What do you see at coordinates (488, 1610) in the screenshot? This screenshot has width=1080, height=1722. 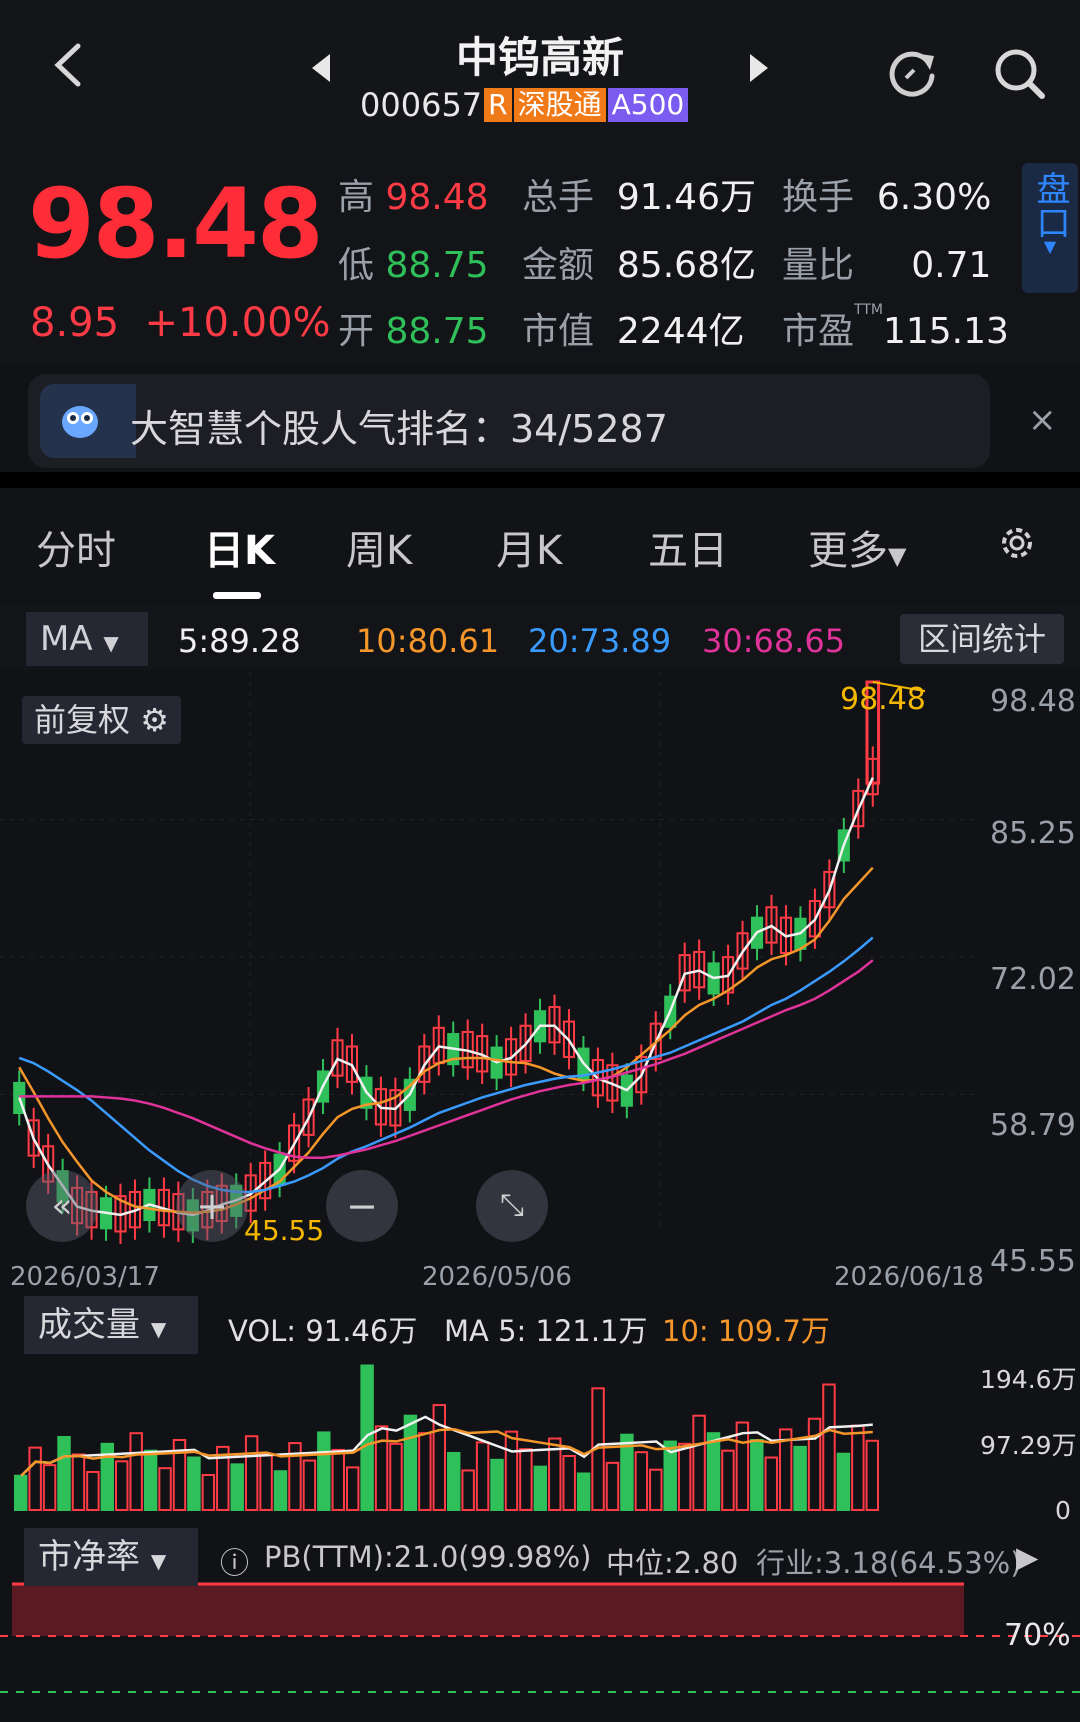 I see `pb-band` at bounding box center [488, 1610].